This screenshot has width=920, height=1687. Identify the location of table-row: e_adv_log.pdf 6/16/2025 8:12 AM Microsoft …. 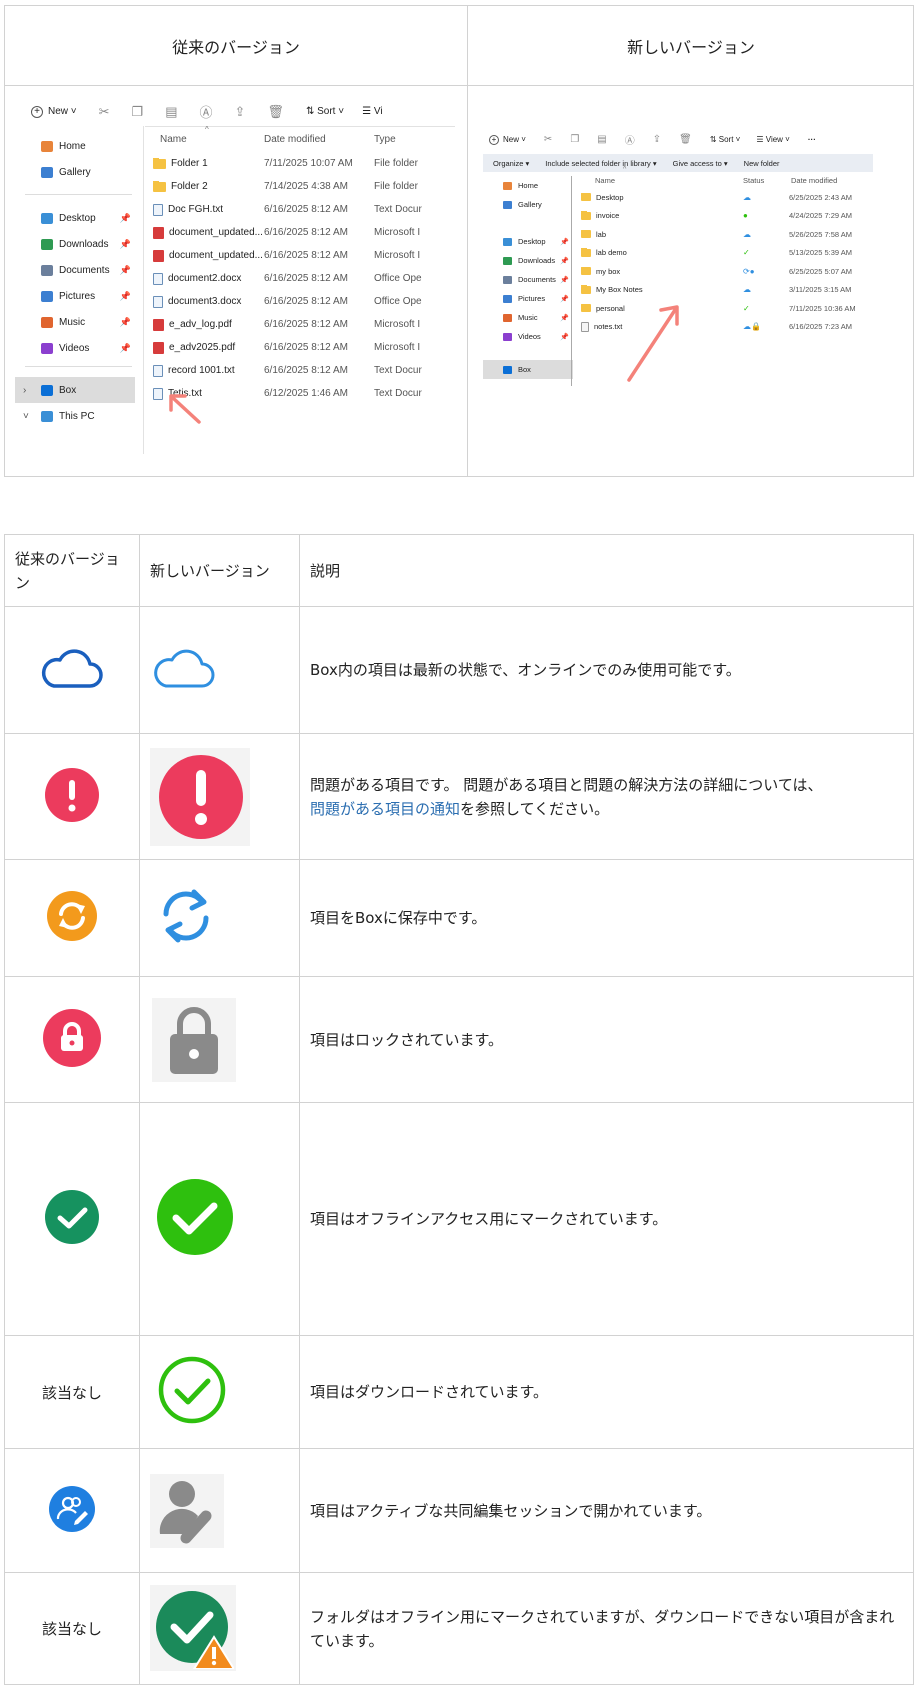
(303, 324).